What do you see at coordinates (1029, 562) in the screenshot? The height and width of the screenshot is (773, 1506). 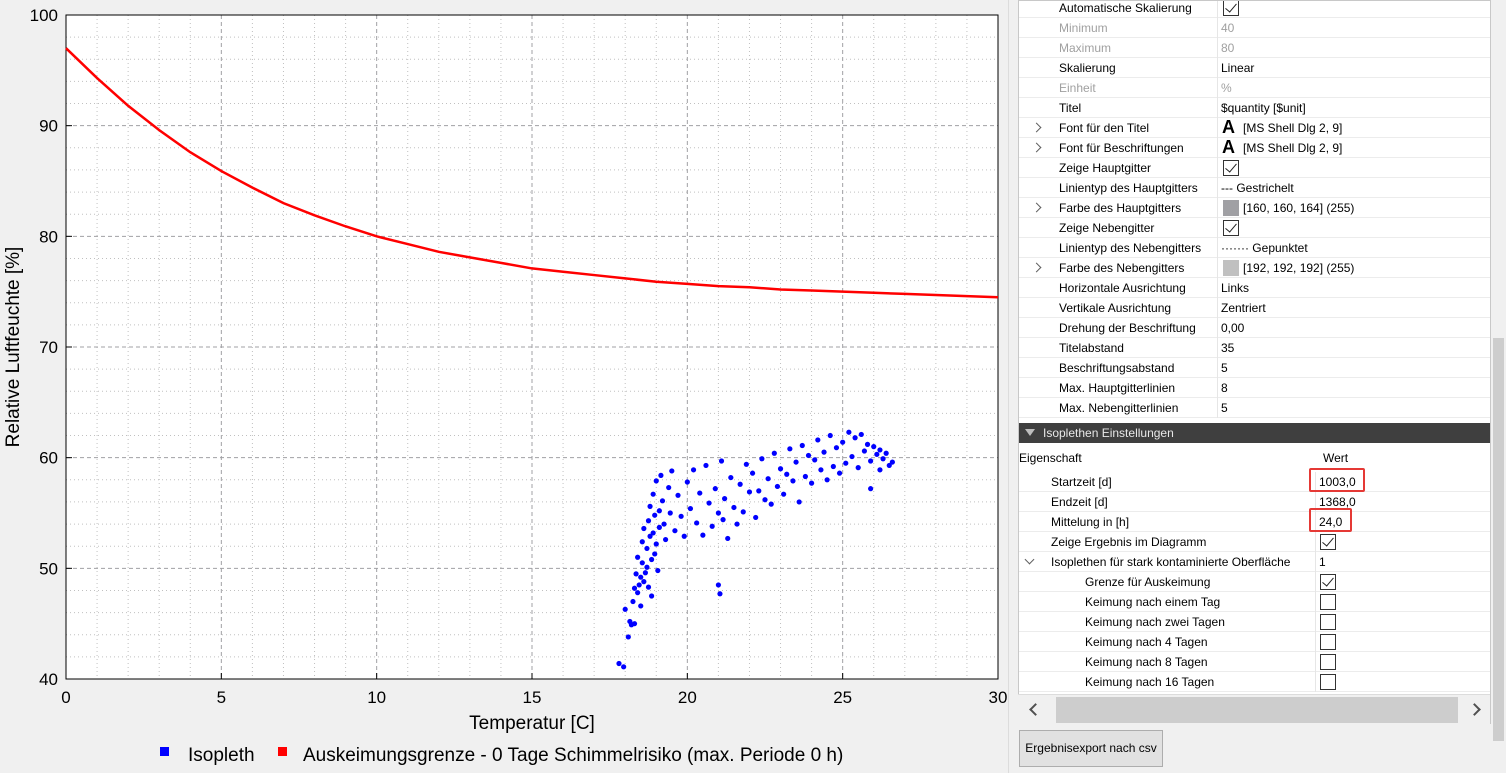 I see `collapse-chevron-icon` at bounding box center [1029, 562].